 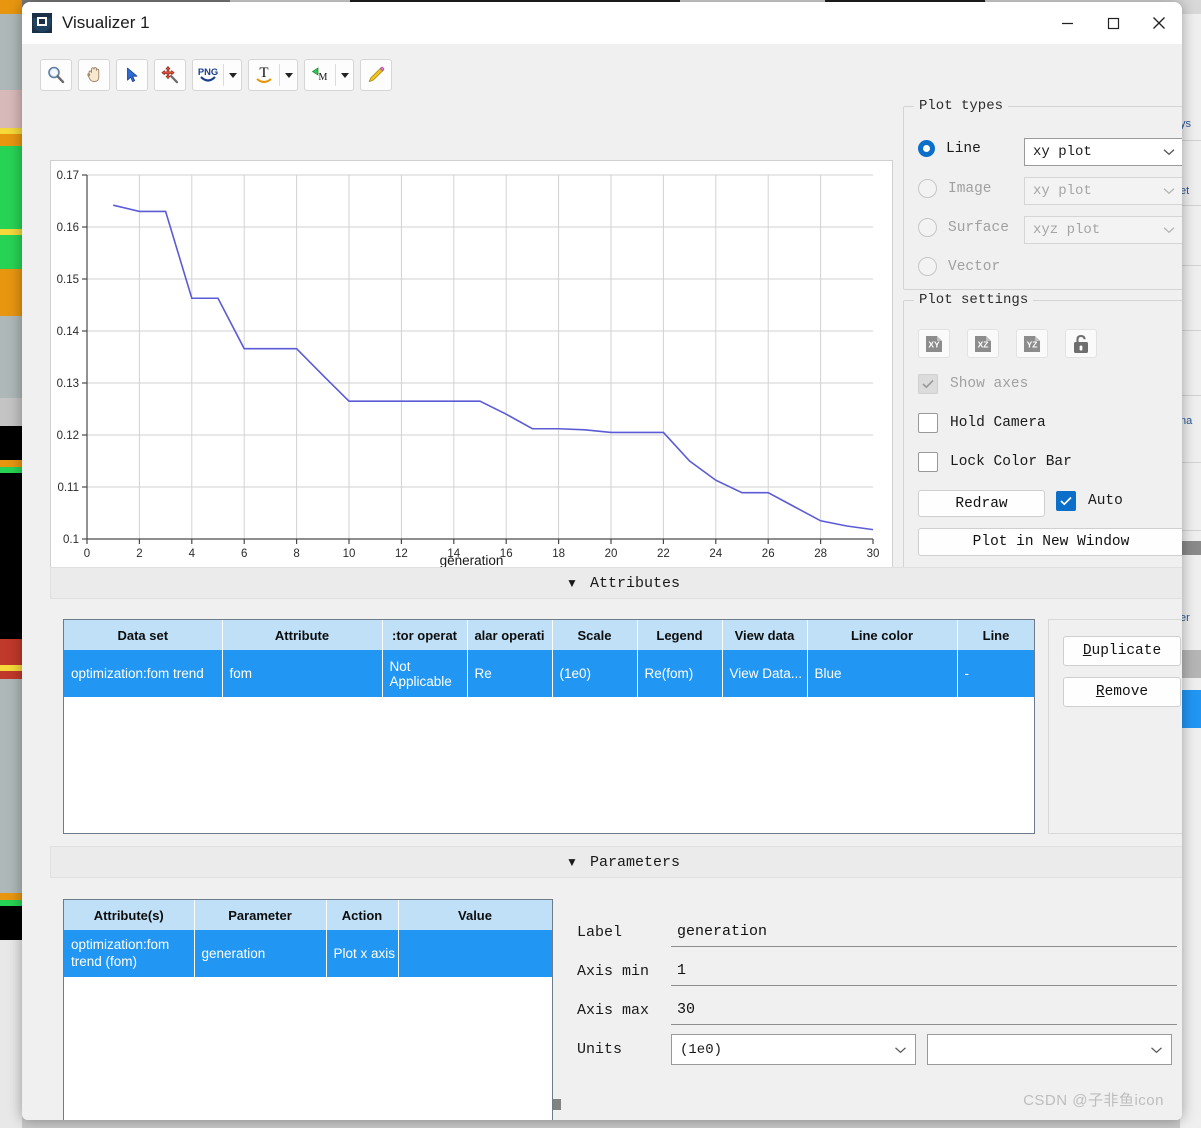 What do you see at coordinates (208, 75) in the screenshot?
I see `export-png-button: PNG` at bounding box center [208, 75].